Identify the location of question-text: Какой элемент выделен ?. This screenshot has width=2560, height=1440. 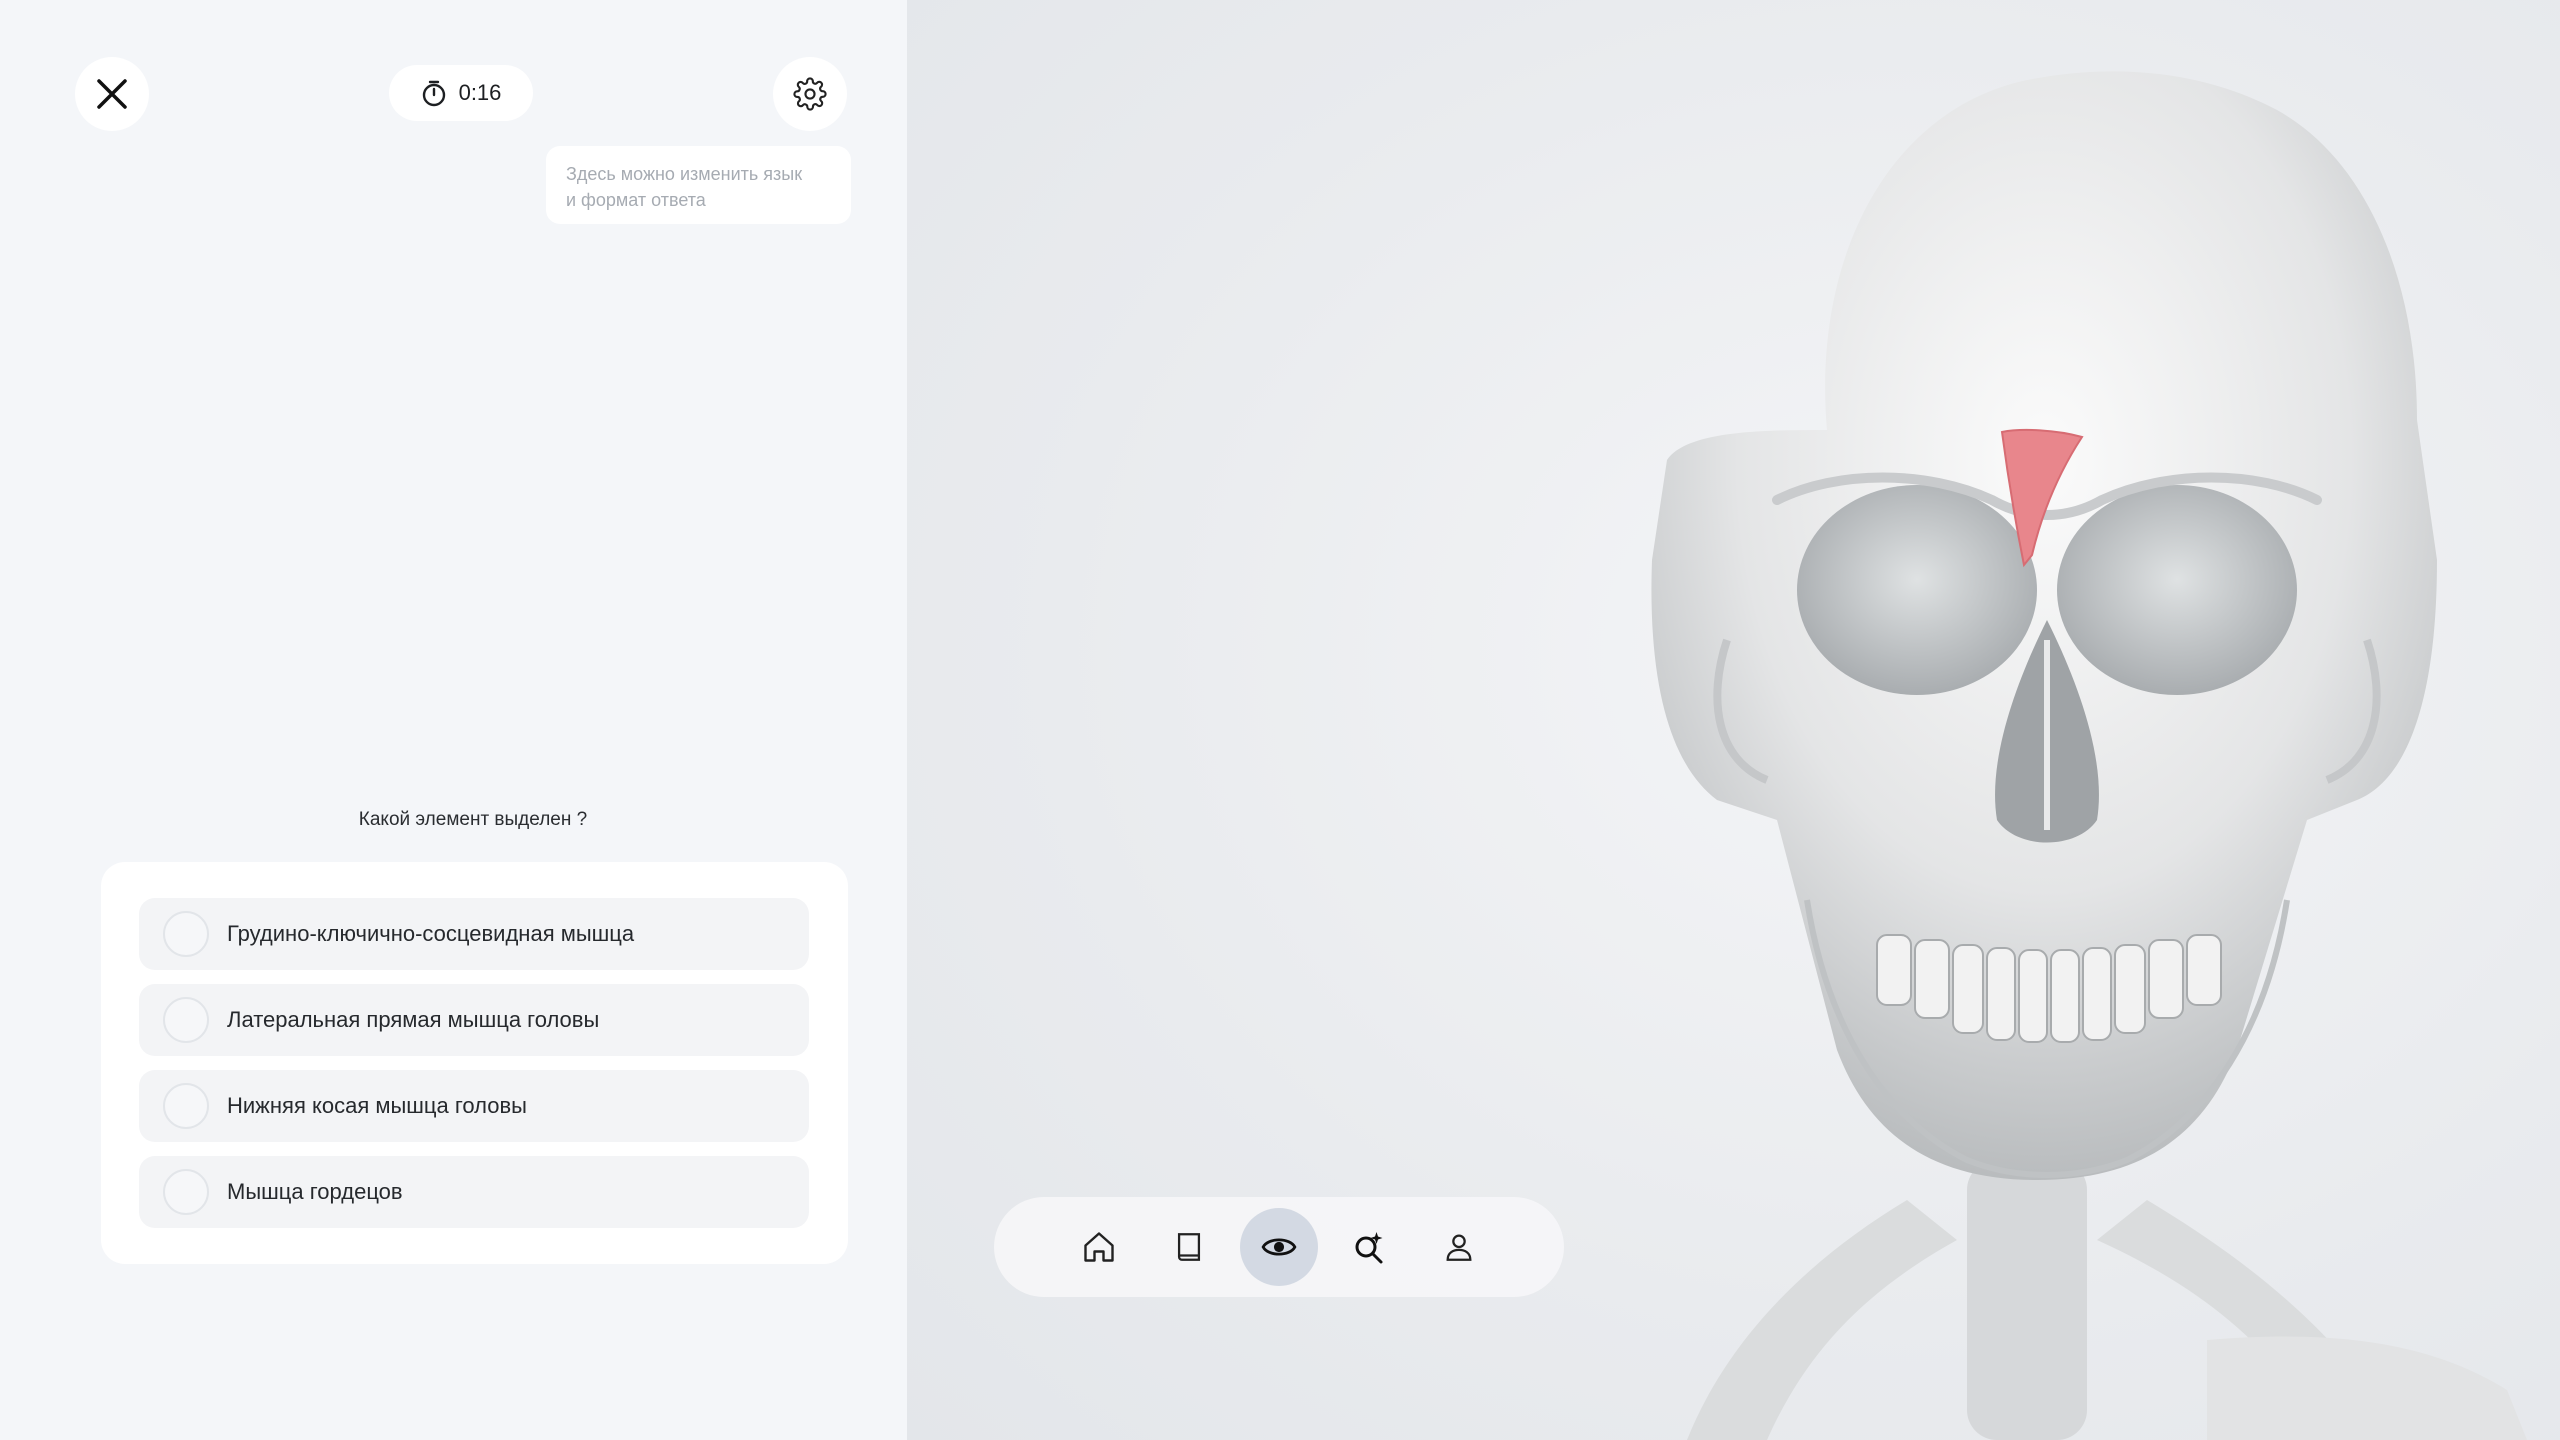
(473, 819).